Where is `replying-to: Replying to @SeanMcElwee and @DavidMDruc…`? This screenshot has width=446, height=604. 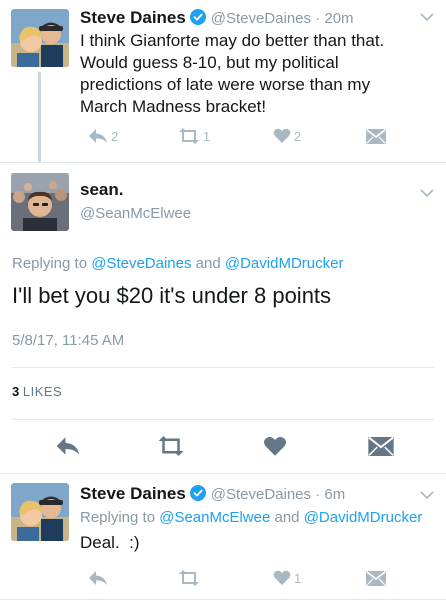 replying-to: Replying to @SeanMcElwee and @DavidMDruc… is located at coordinates (251, 517).